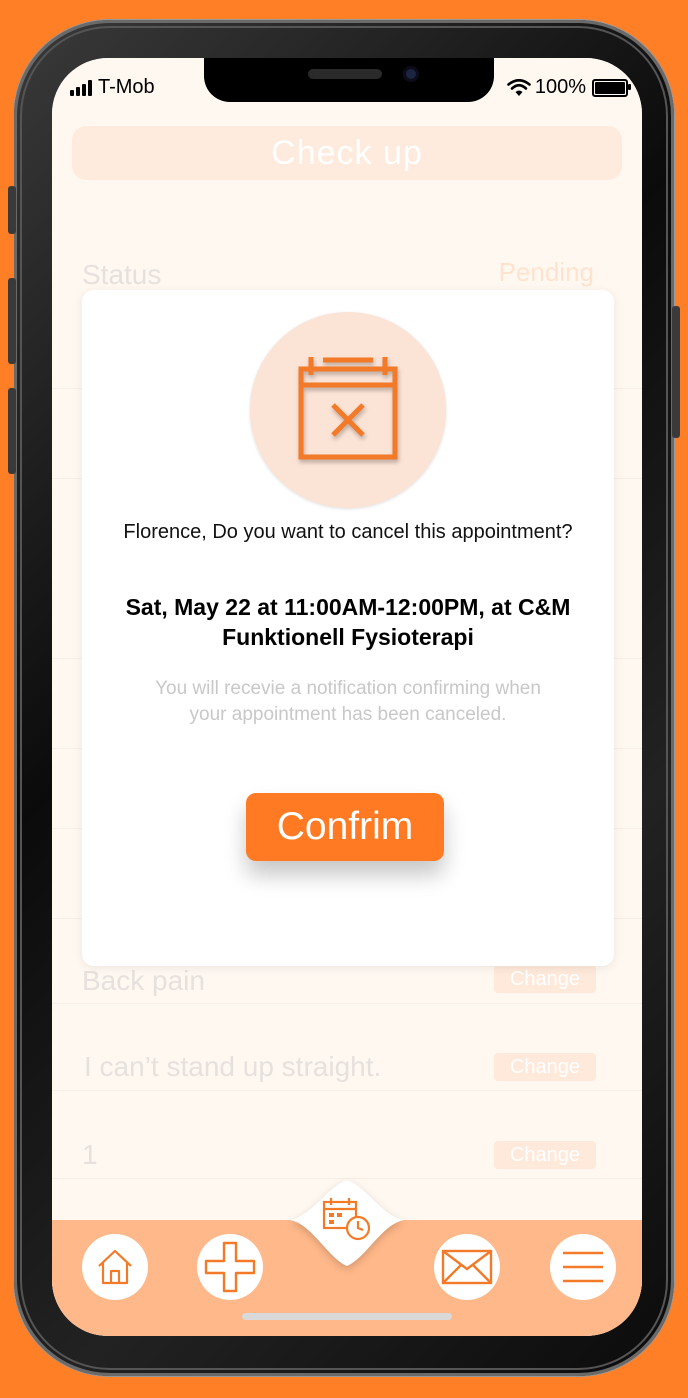 This screenshot has width=688, height=1398. I want to click on nav-home-button, so click(115, 1267).